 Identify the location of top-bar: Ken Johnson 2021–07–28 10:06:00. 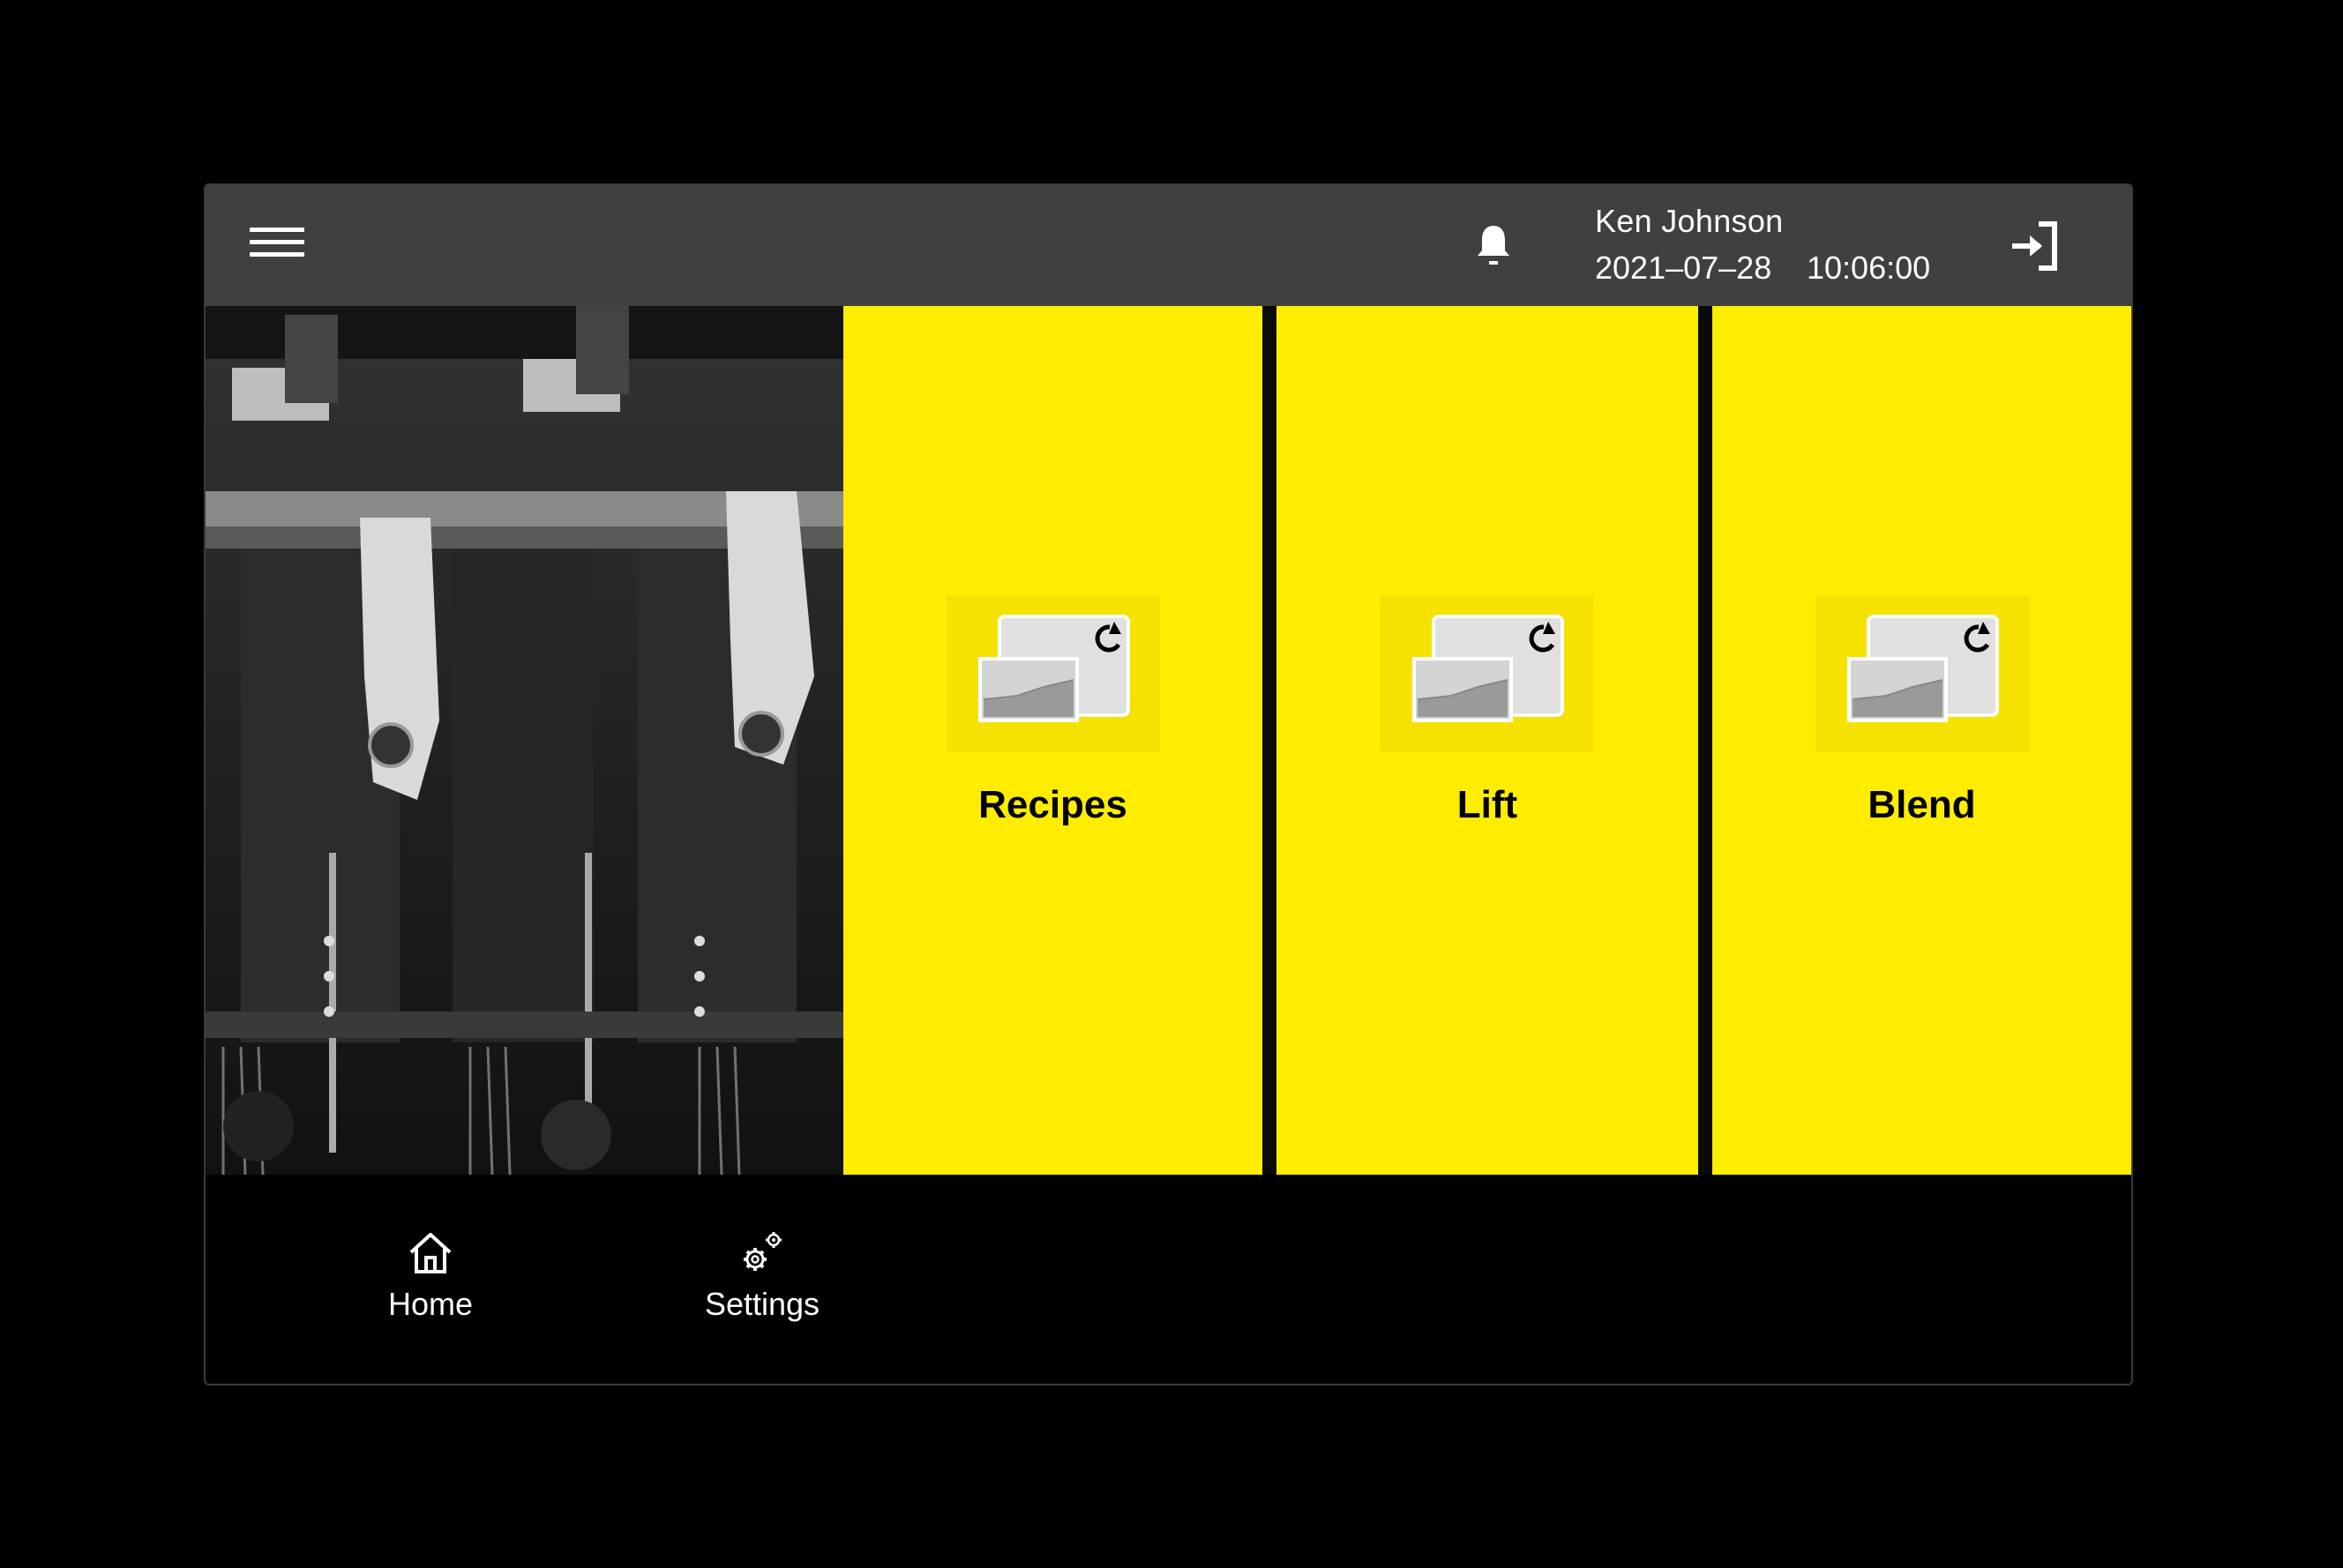
(1168, 245).